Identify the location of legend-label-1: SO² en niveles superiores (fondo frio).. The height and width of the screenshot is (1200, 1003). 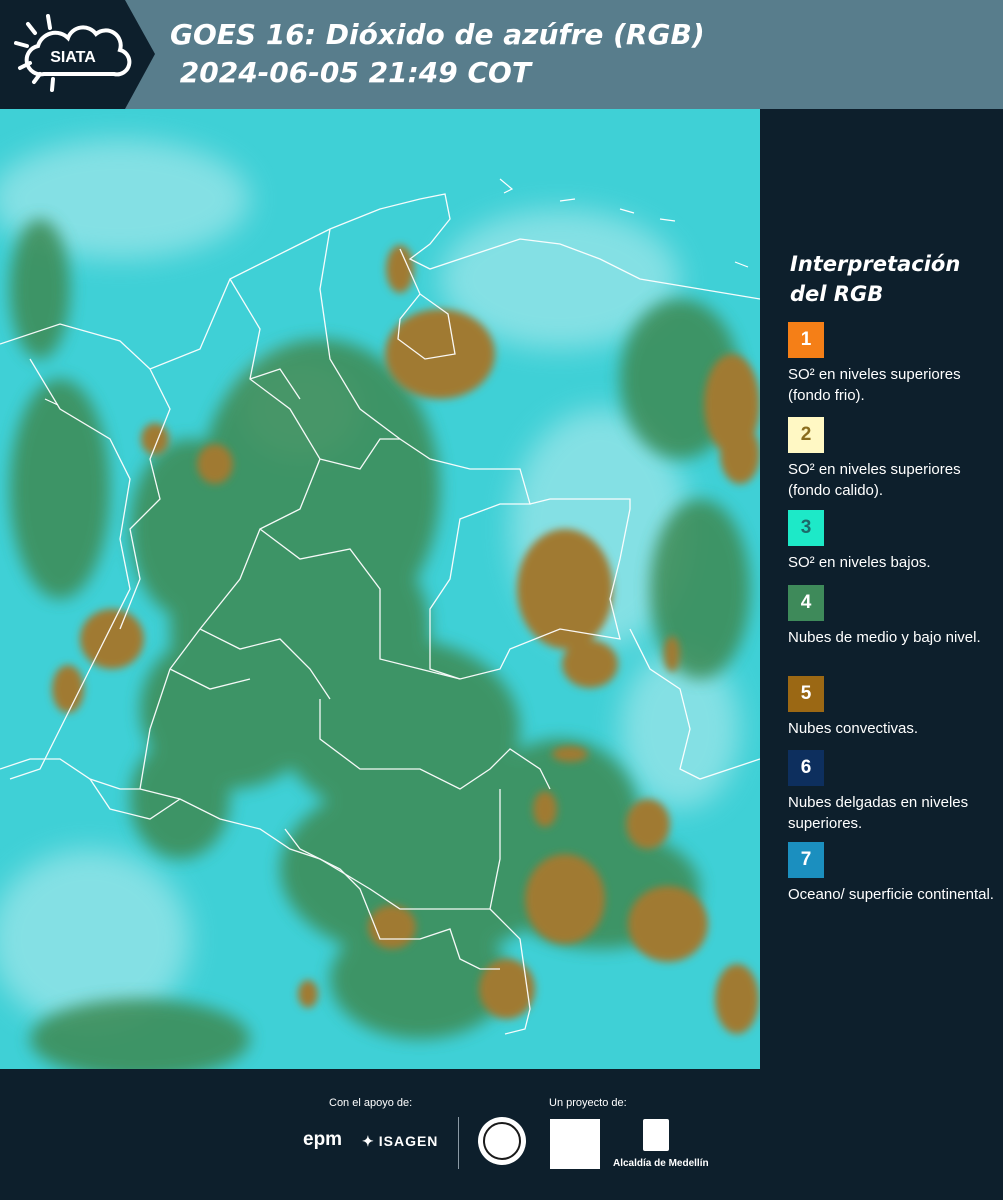
(874, 385).